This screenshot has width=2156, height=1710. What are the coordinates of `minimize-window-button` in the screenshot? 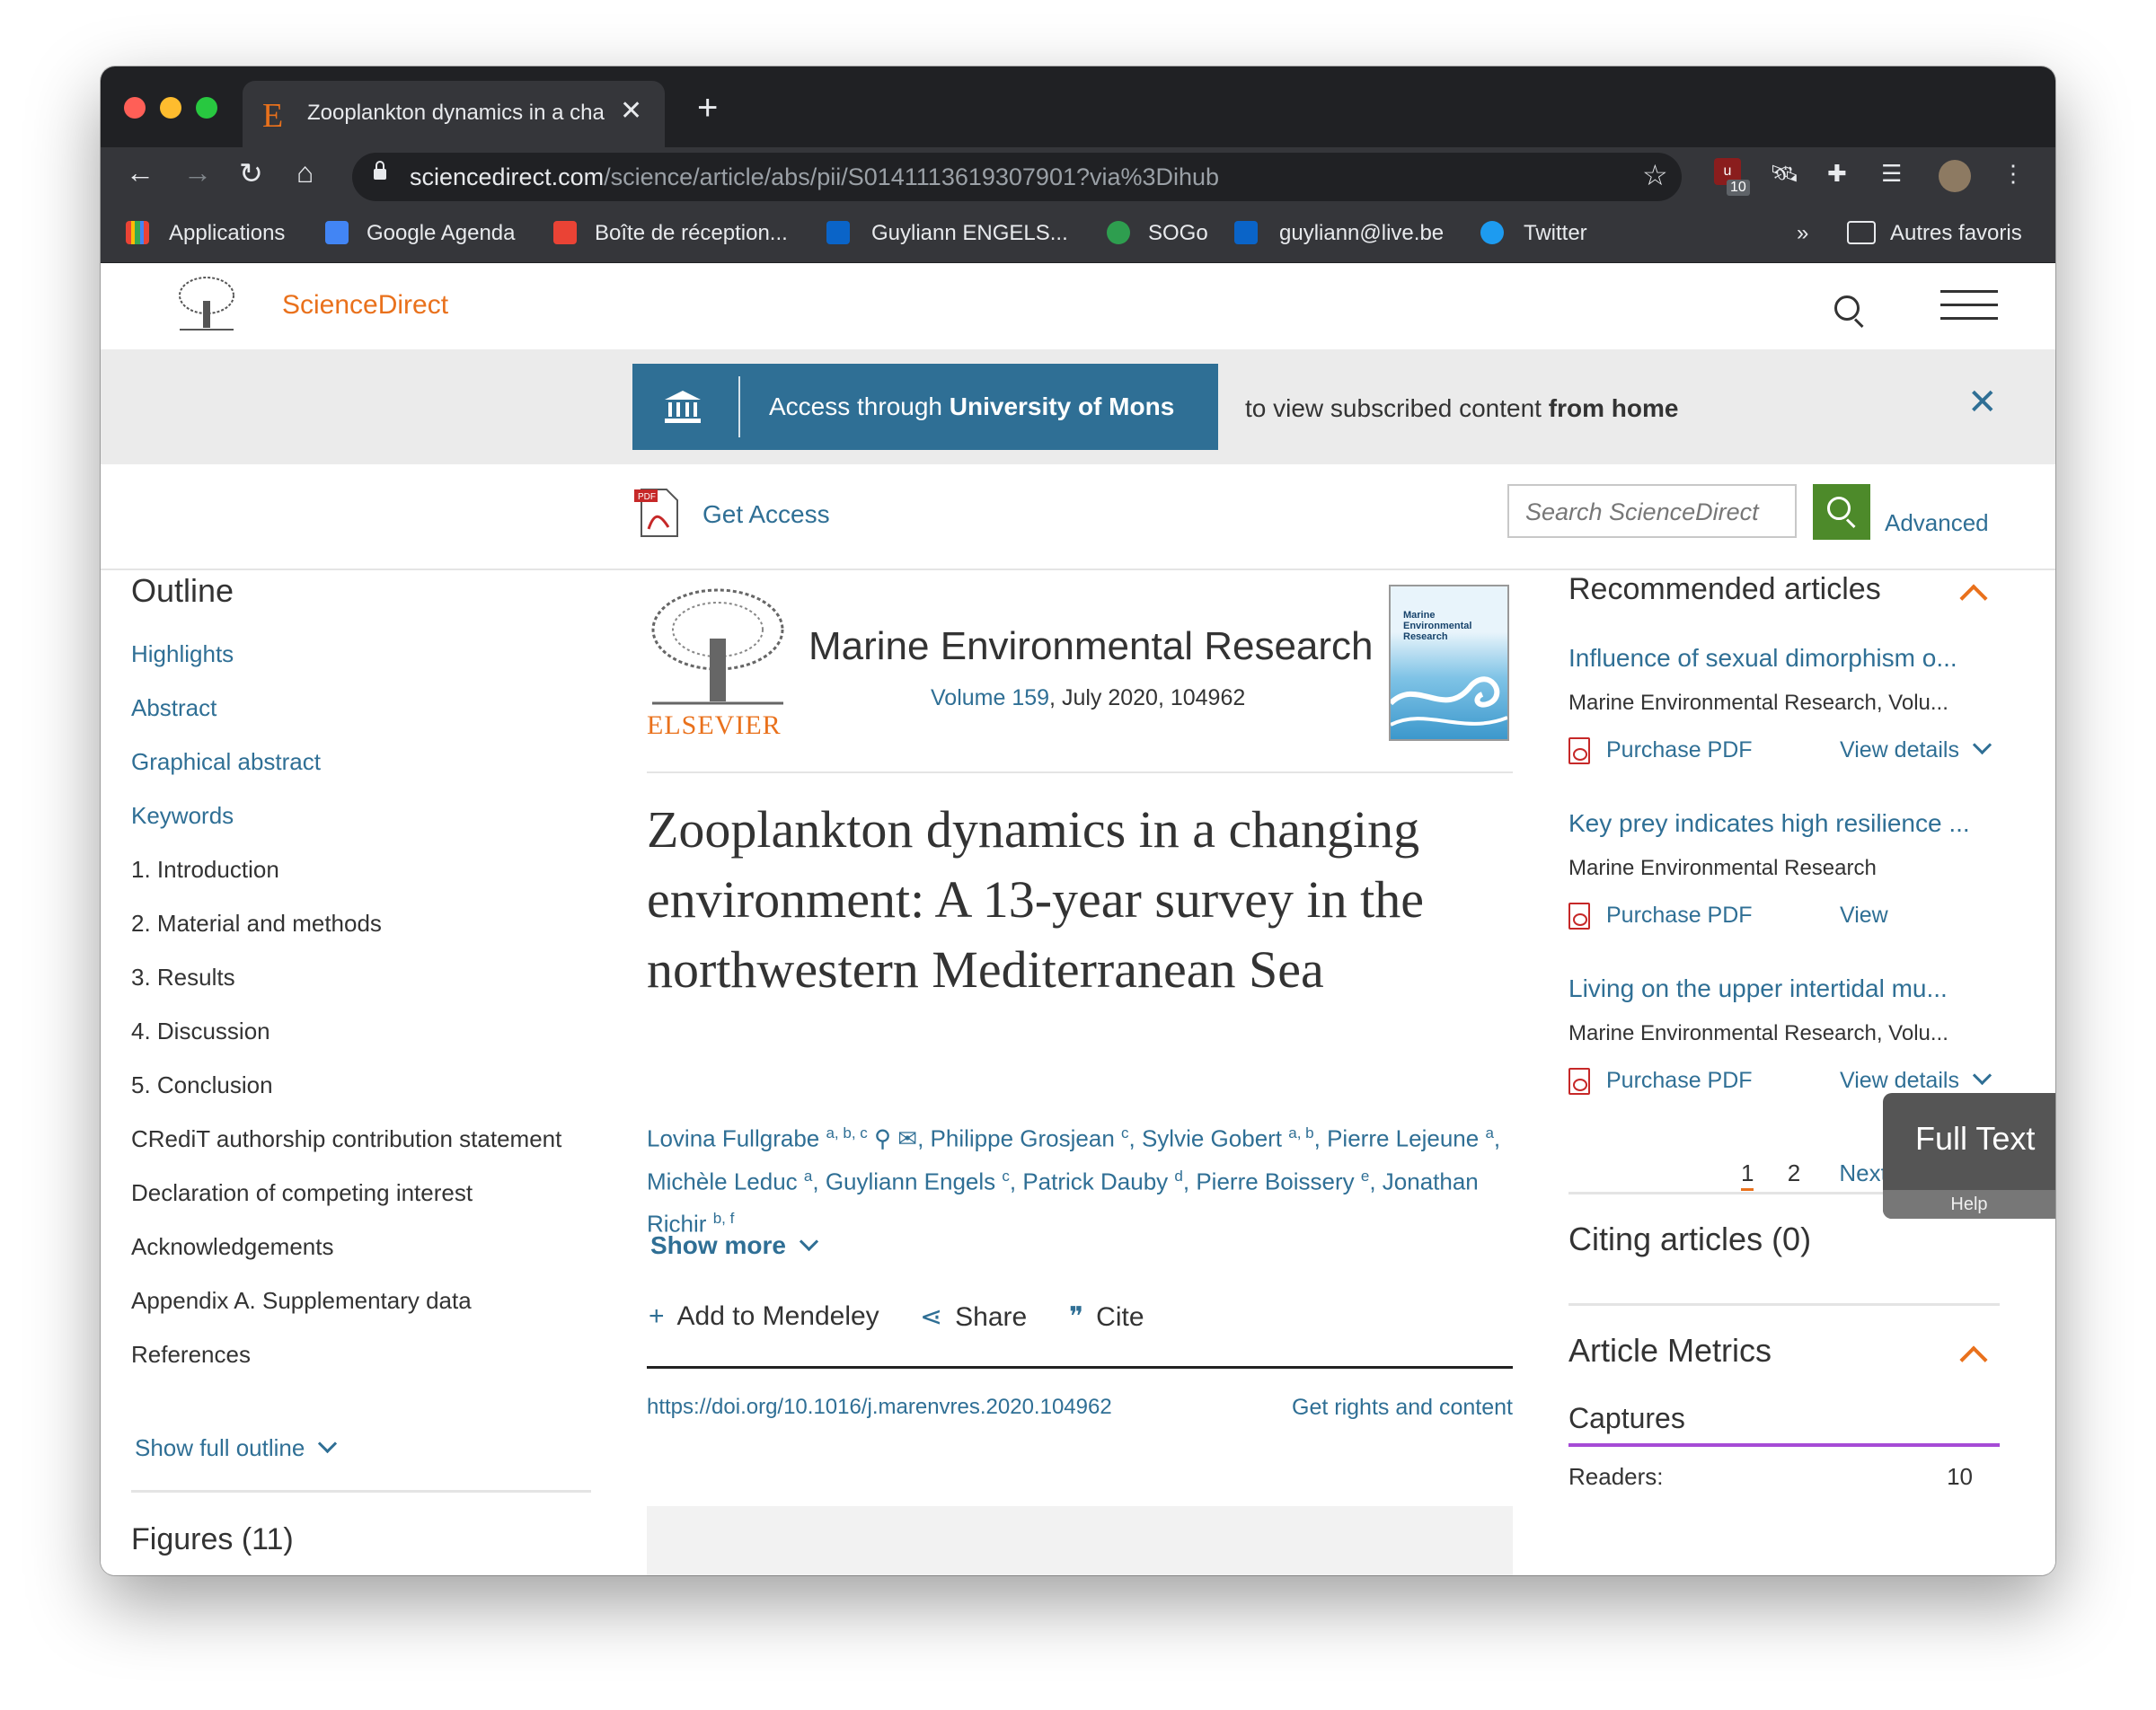 It's located at (170, 108).